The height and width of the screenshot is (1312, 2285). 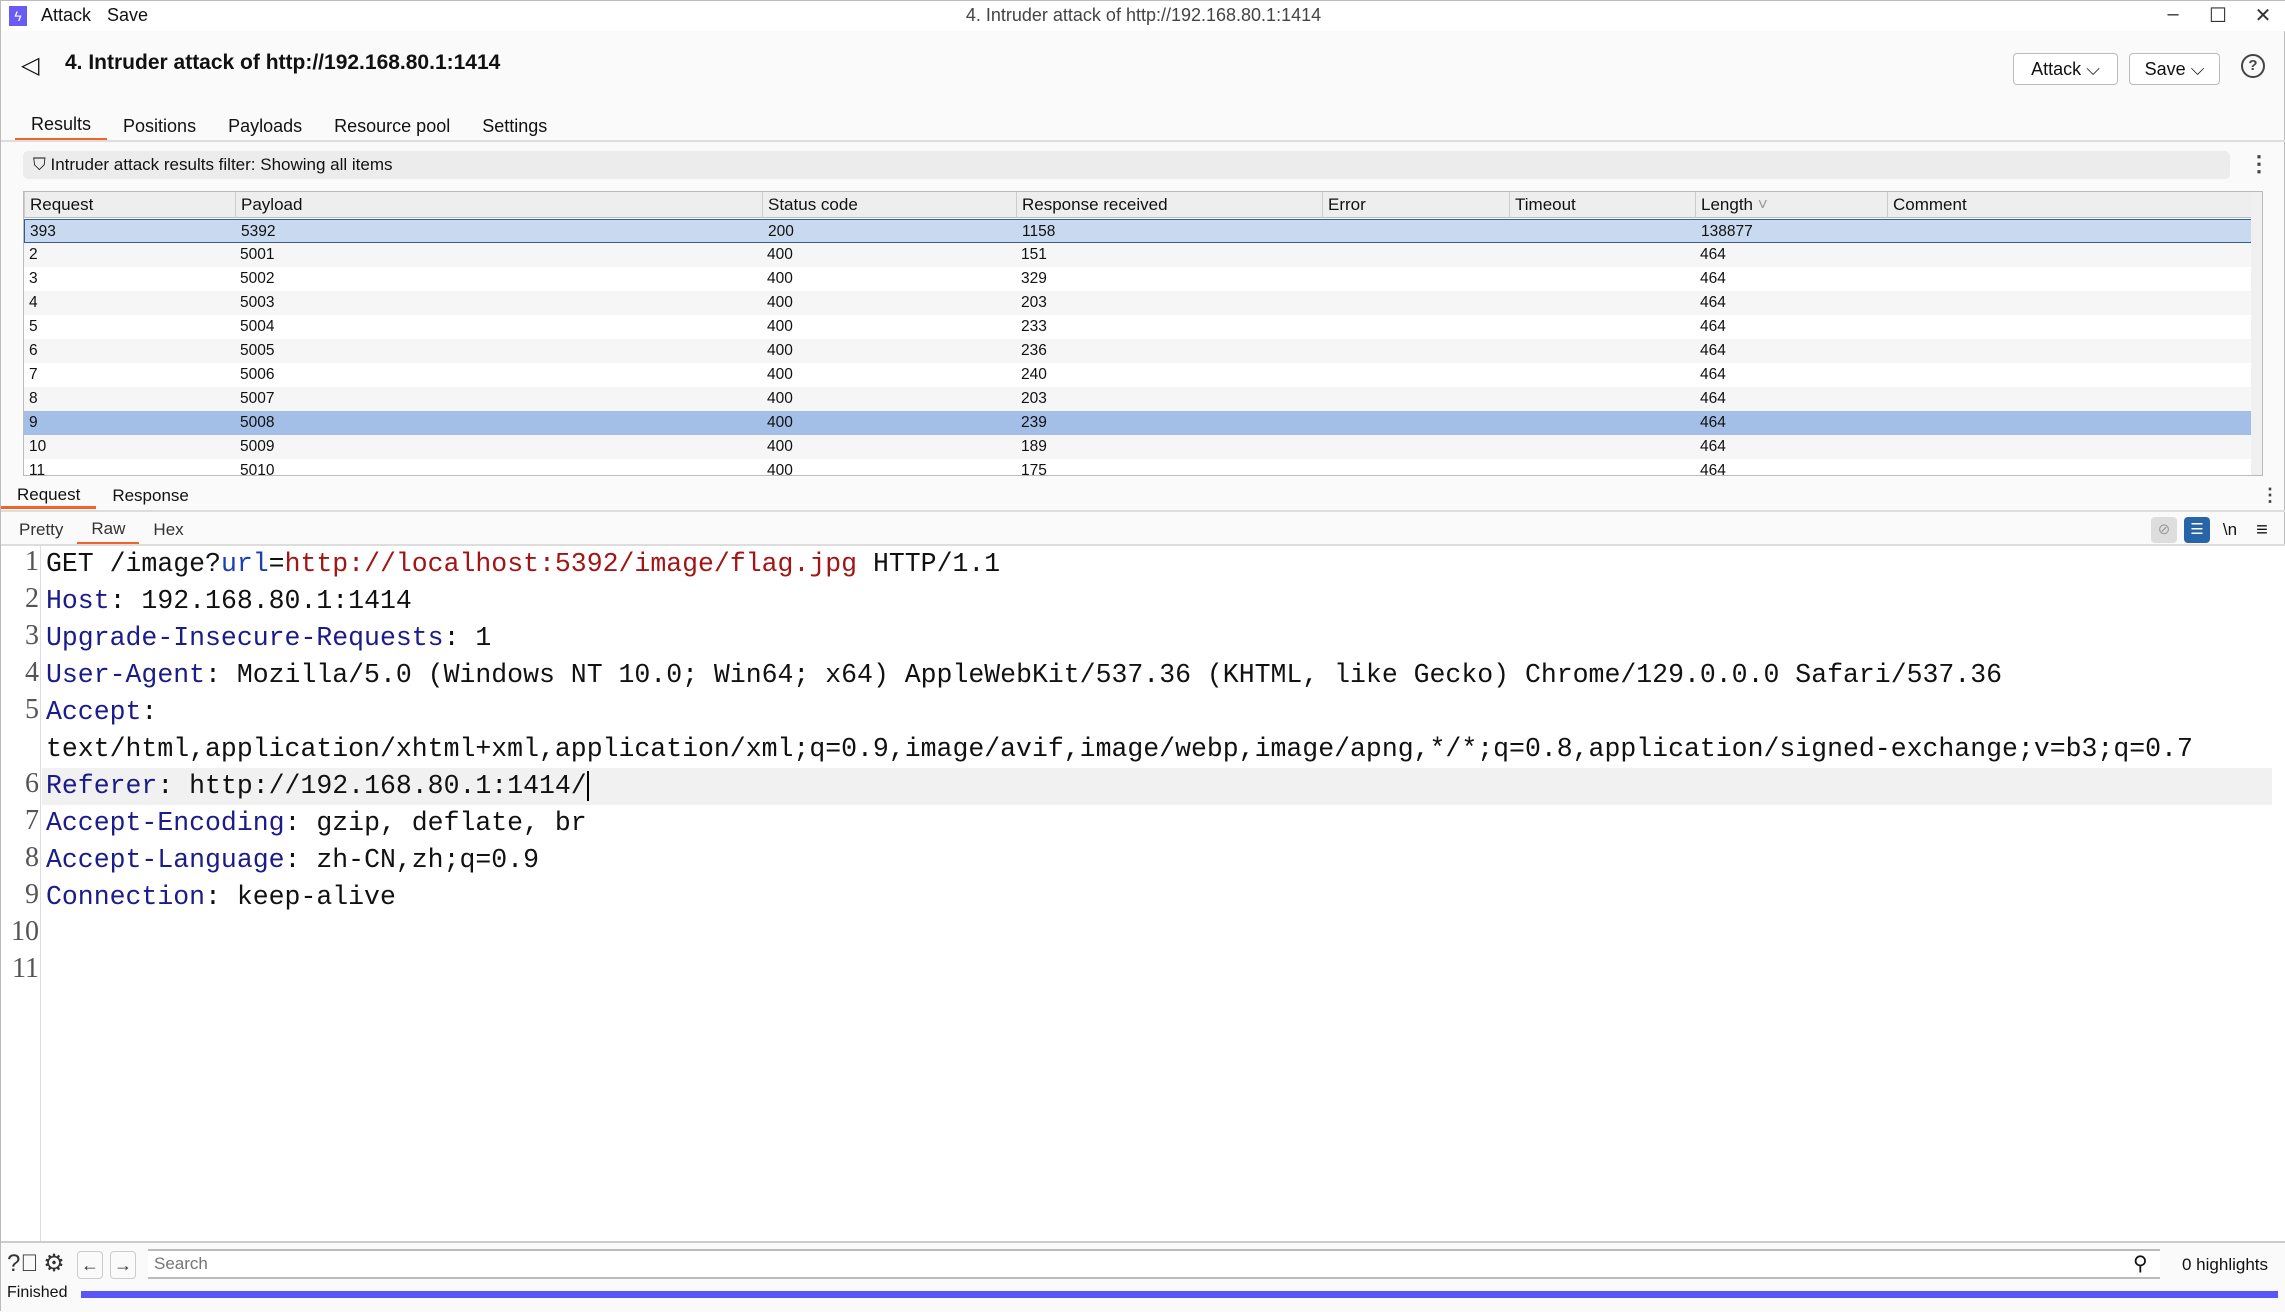 I want to click on table-row: 5 5004 400 233 464, so click(x=1139, y=327).